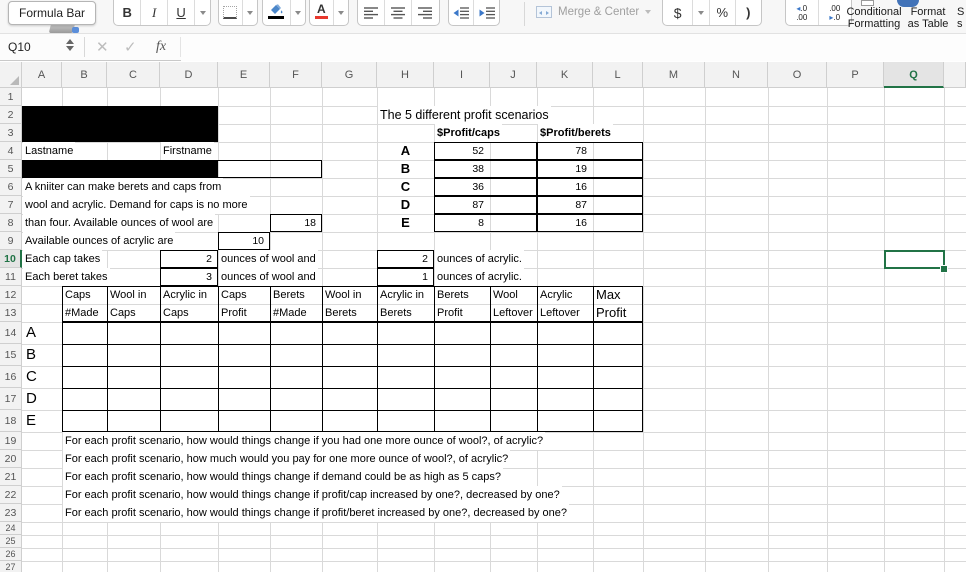  Describe the element at coordinates (723, 12) in the screenshot. I see `percent-format-button: %` at that location.